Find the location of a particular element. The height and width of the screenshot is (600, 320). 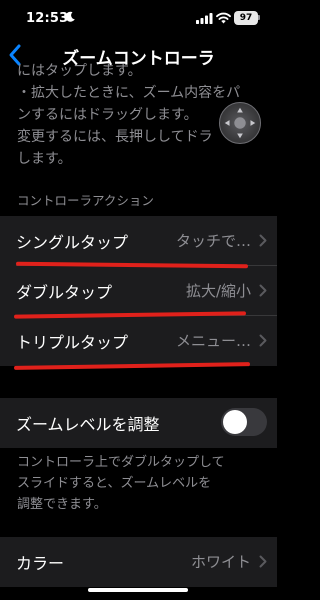

wifi-icon is located at coordinates (223, 18).